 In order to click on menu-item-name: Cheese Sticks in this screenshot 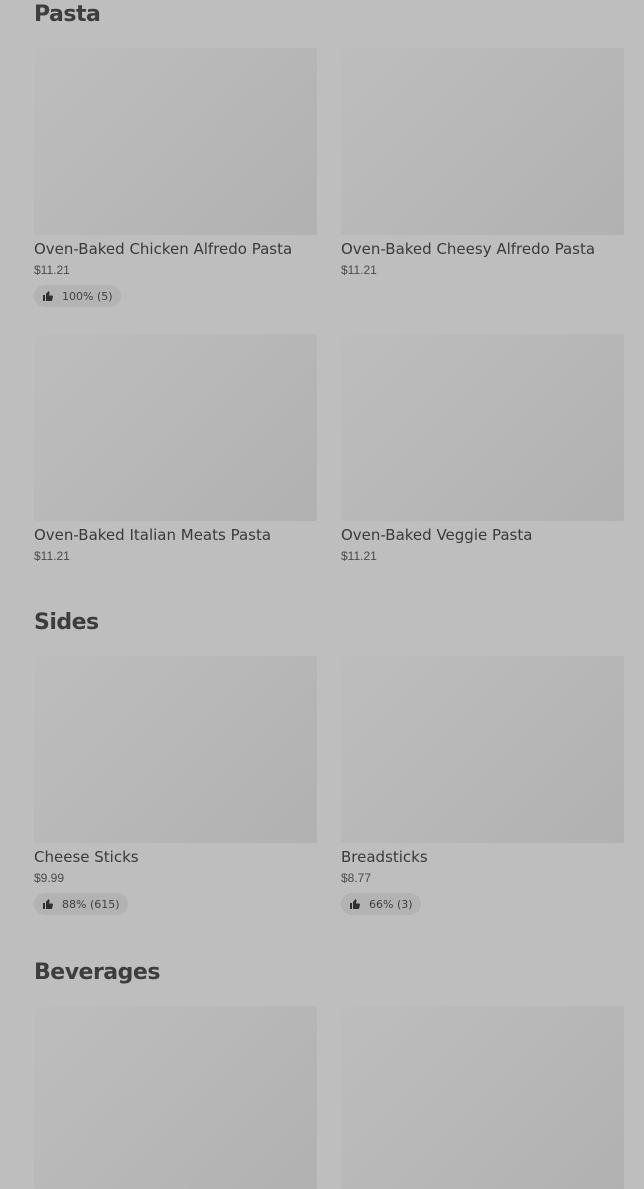, I will do `click(86, 857)`.